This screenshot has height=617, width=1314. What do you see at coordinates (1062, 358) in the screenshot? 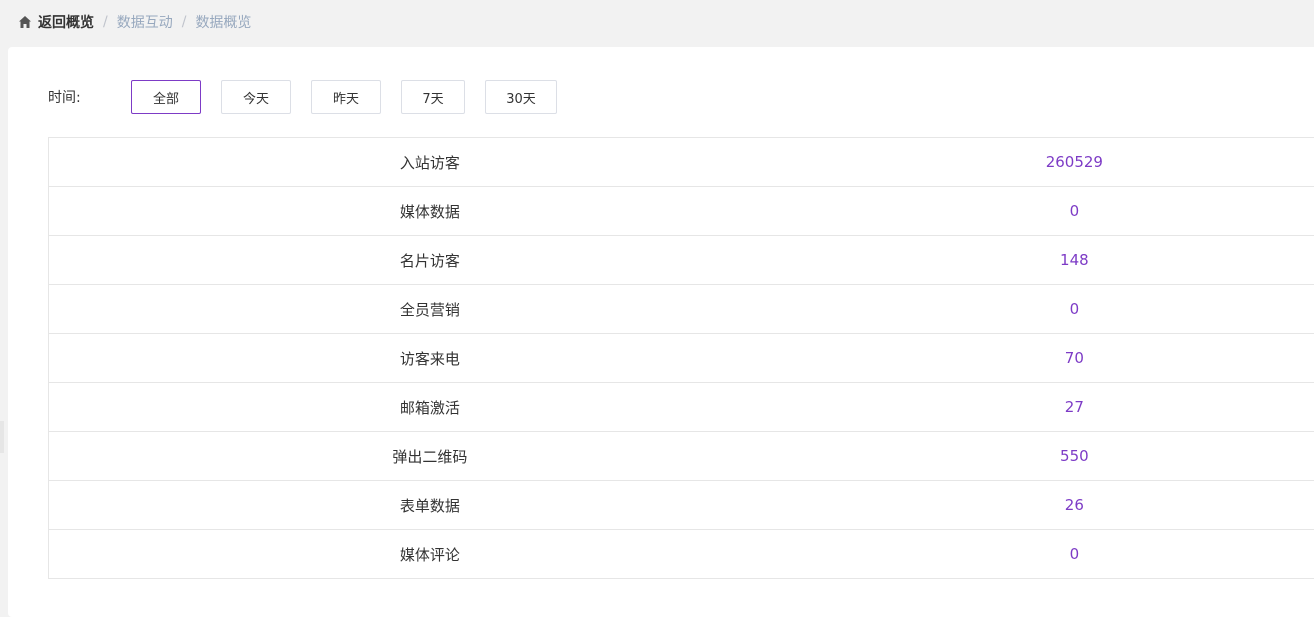
I see `stat-value: 70` at bounding box center [1062, 358].